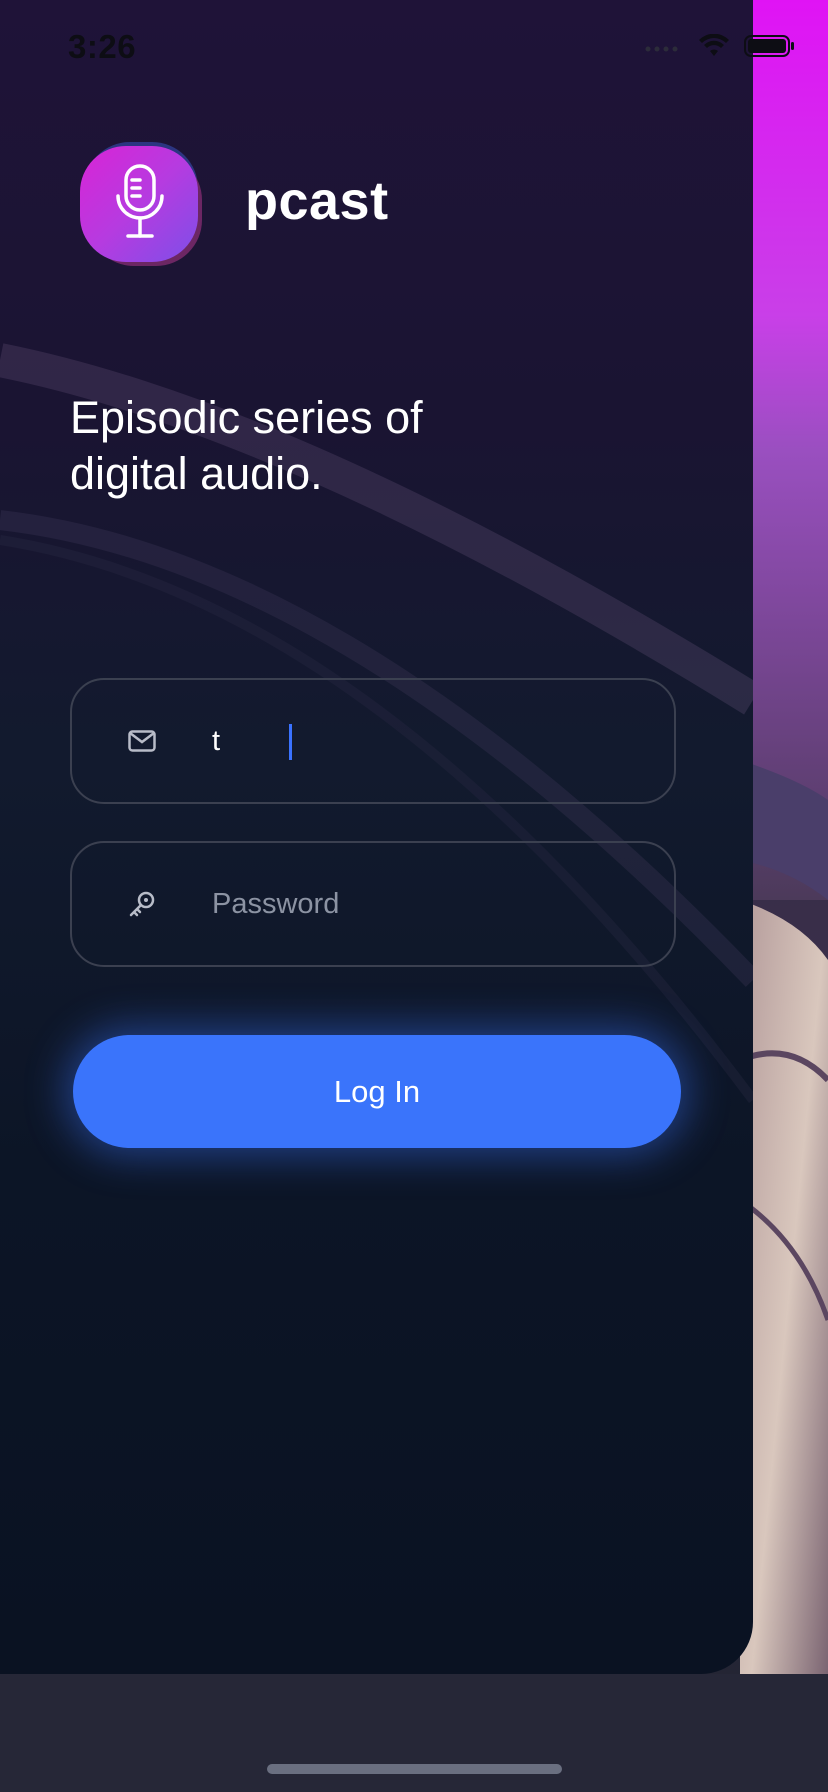 This screenshot has height=1792, width=828. Describe the element at coordinates (246, 445) in the screenshot. I see `tagline: Episodic series of digital audio.` at that location.